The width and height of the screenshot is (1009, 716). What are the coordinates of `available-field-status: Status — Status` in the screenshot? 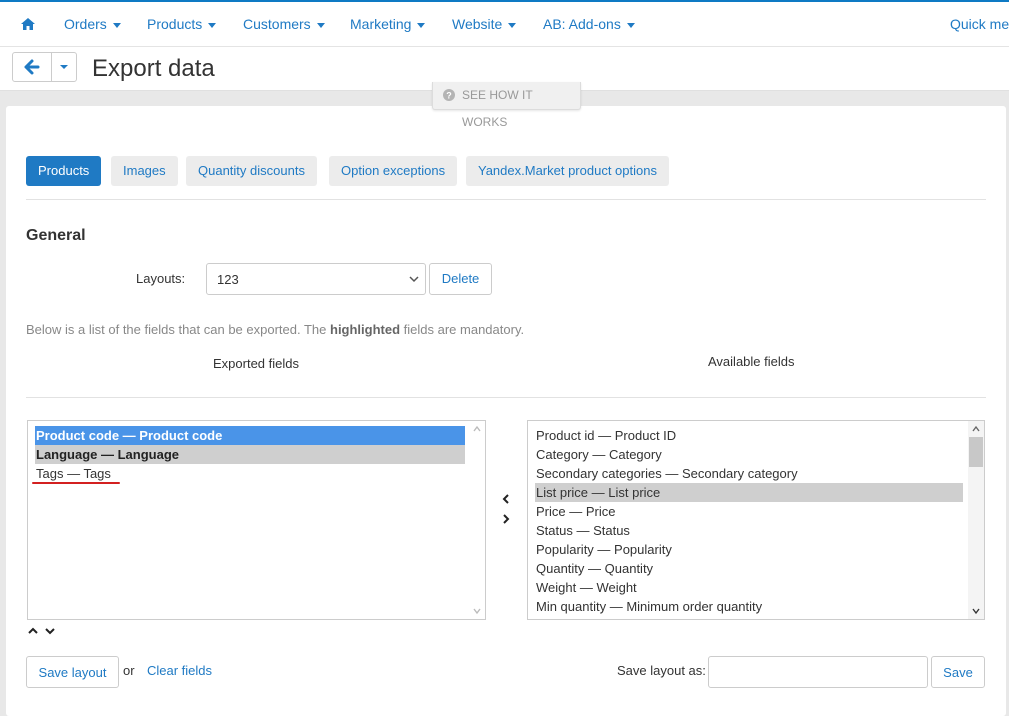 It's located at (582, 530).